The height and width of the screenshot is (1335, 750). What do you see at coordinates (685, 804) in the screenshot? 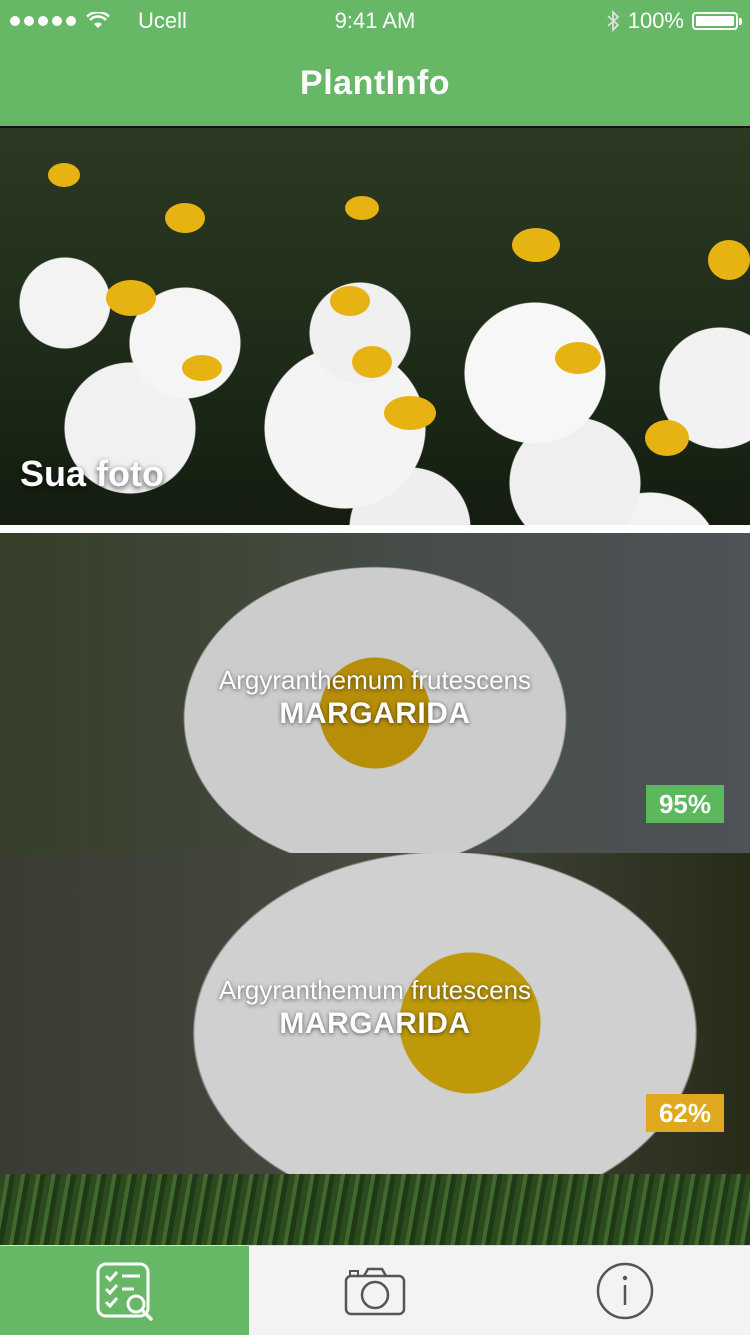
I see `confidence-badge: 95%` at bounding box center [685, 804].